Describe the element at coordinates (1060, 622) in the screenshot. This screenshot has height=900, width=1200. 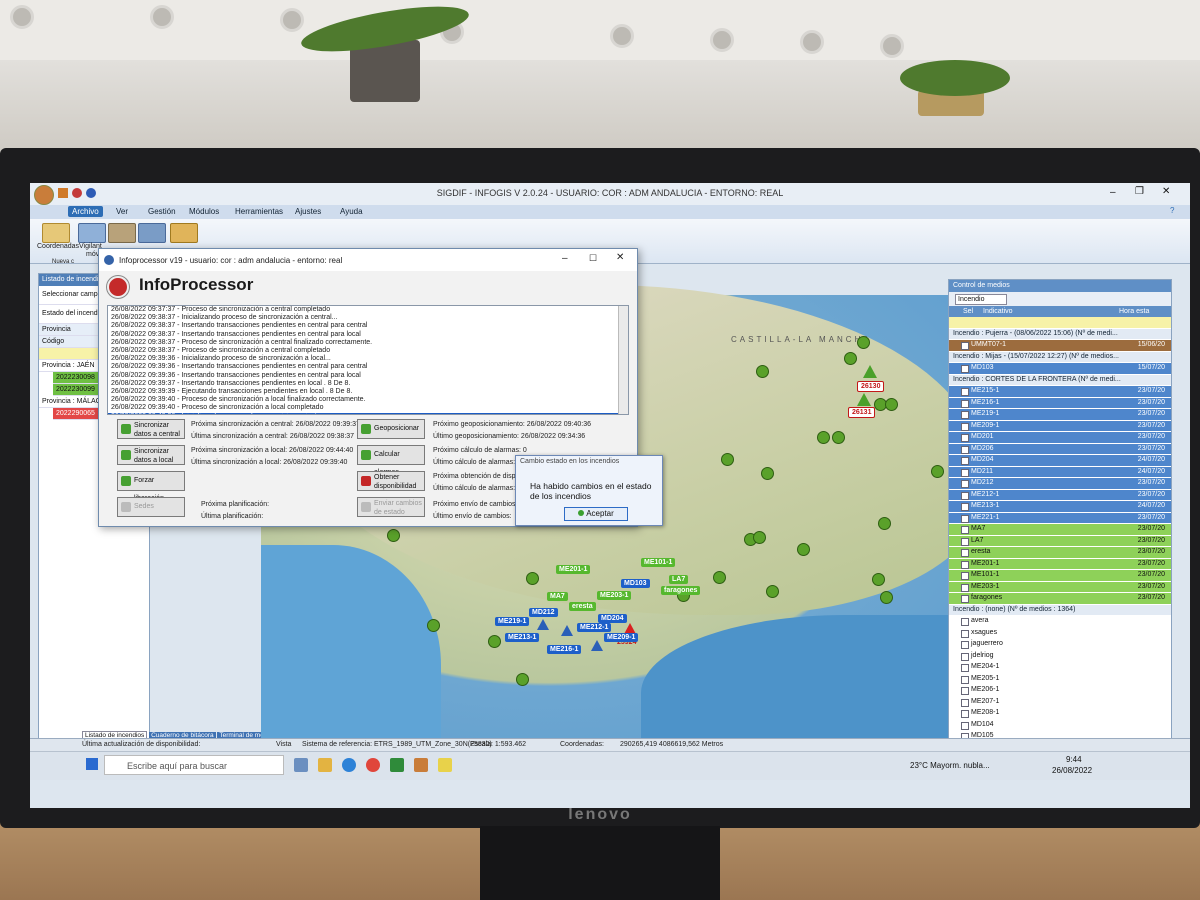
I see `resource-row: avera` at that location.